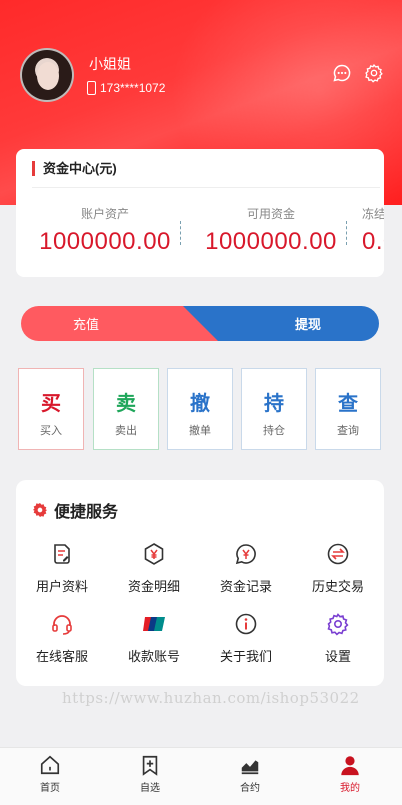 Image resolution: width=402 pixels, height=805 pixels. Describe the element at coordinates (348, 431) in the screenshot. I see `query-label: 查询` at that location.